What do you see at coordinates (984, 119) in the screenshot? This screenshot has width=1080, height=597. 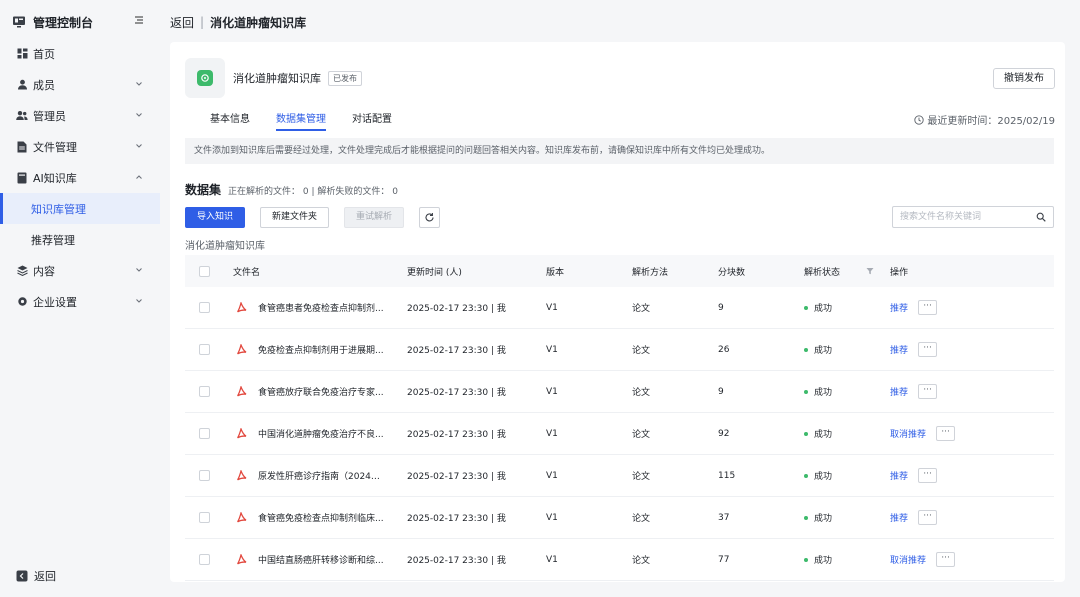 I see `last-updated: 最近更新时间：2025/02/19` at bounding box center [984, 119].